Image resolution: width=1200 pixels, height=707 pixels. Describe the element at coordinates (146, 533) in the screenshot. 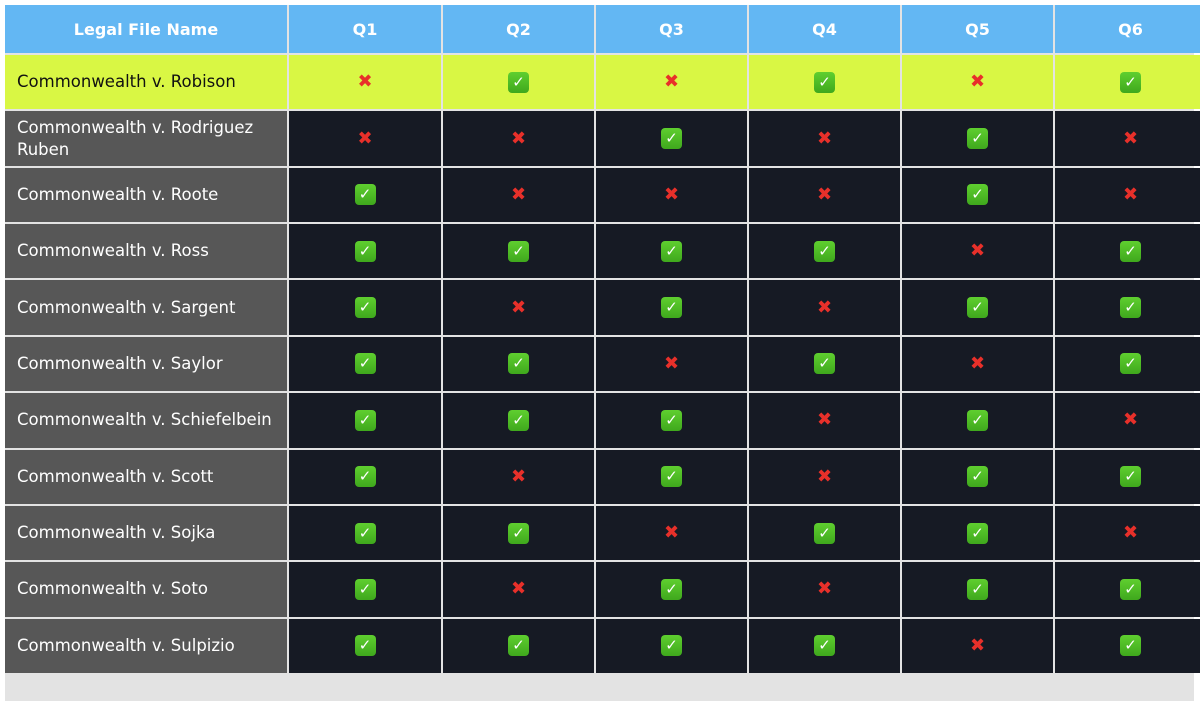

I see `row-file-name: Commonwealth v. Sojka` at that location.